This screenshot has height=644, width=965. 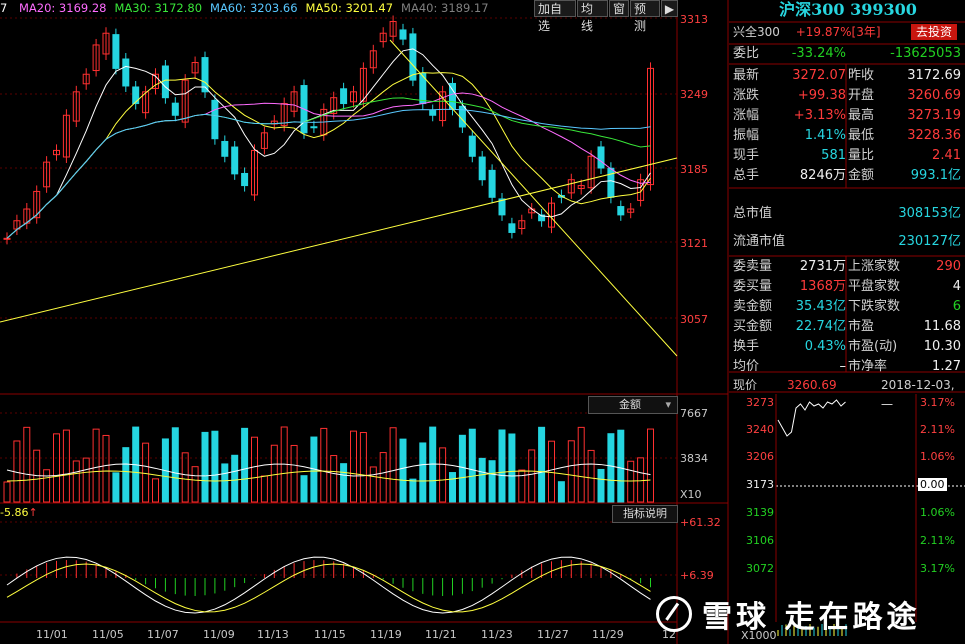 I want to click on intraday-pct-label: 2.11%, so click(x=937, y=429).